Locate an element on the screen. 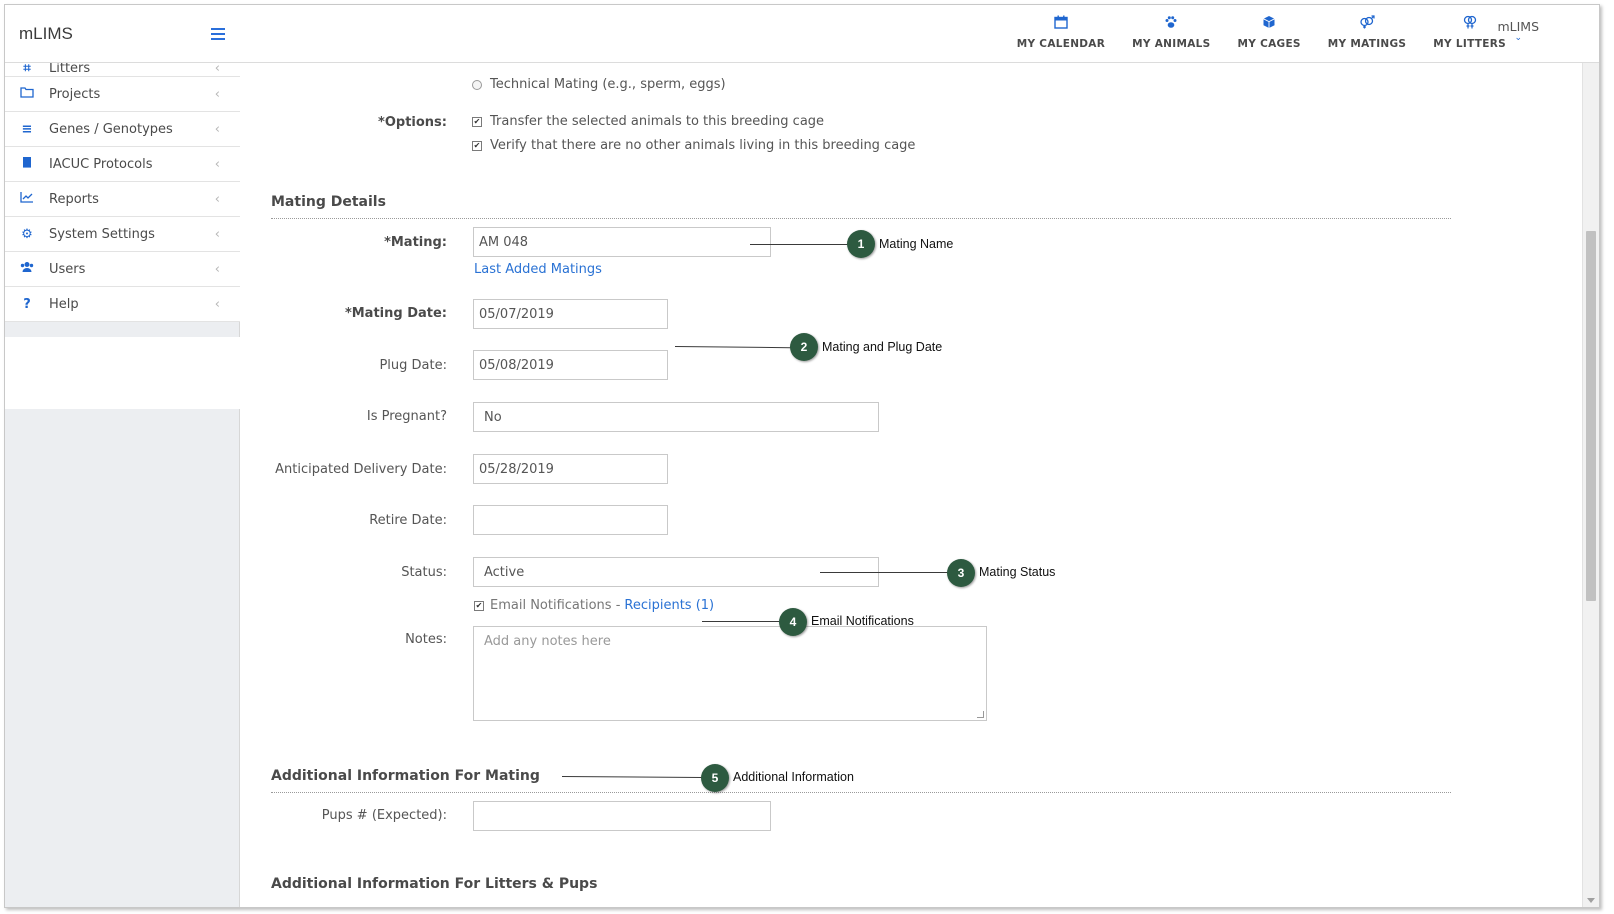 The height and width of the screenshot is (914, 1614). folder-icon is located at coordinates (27, 94).